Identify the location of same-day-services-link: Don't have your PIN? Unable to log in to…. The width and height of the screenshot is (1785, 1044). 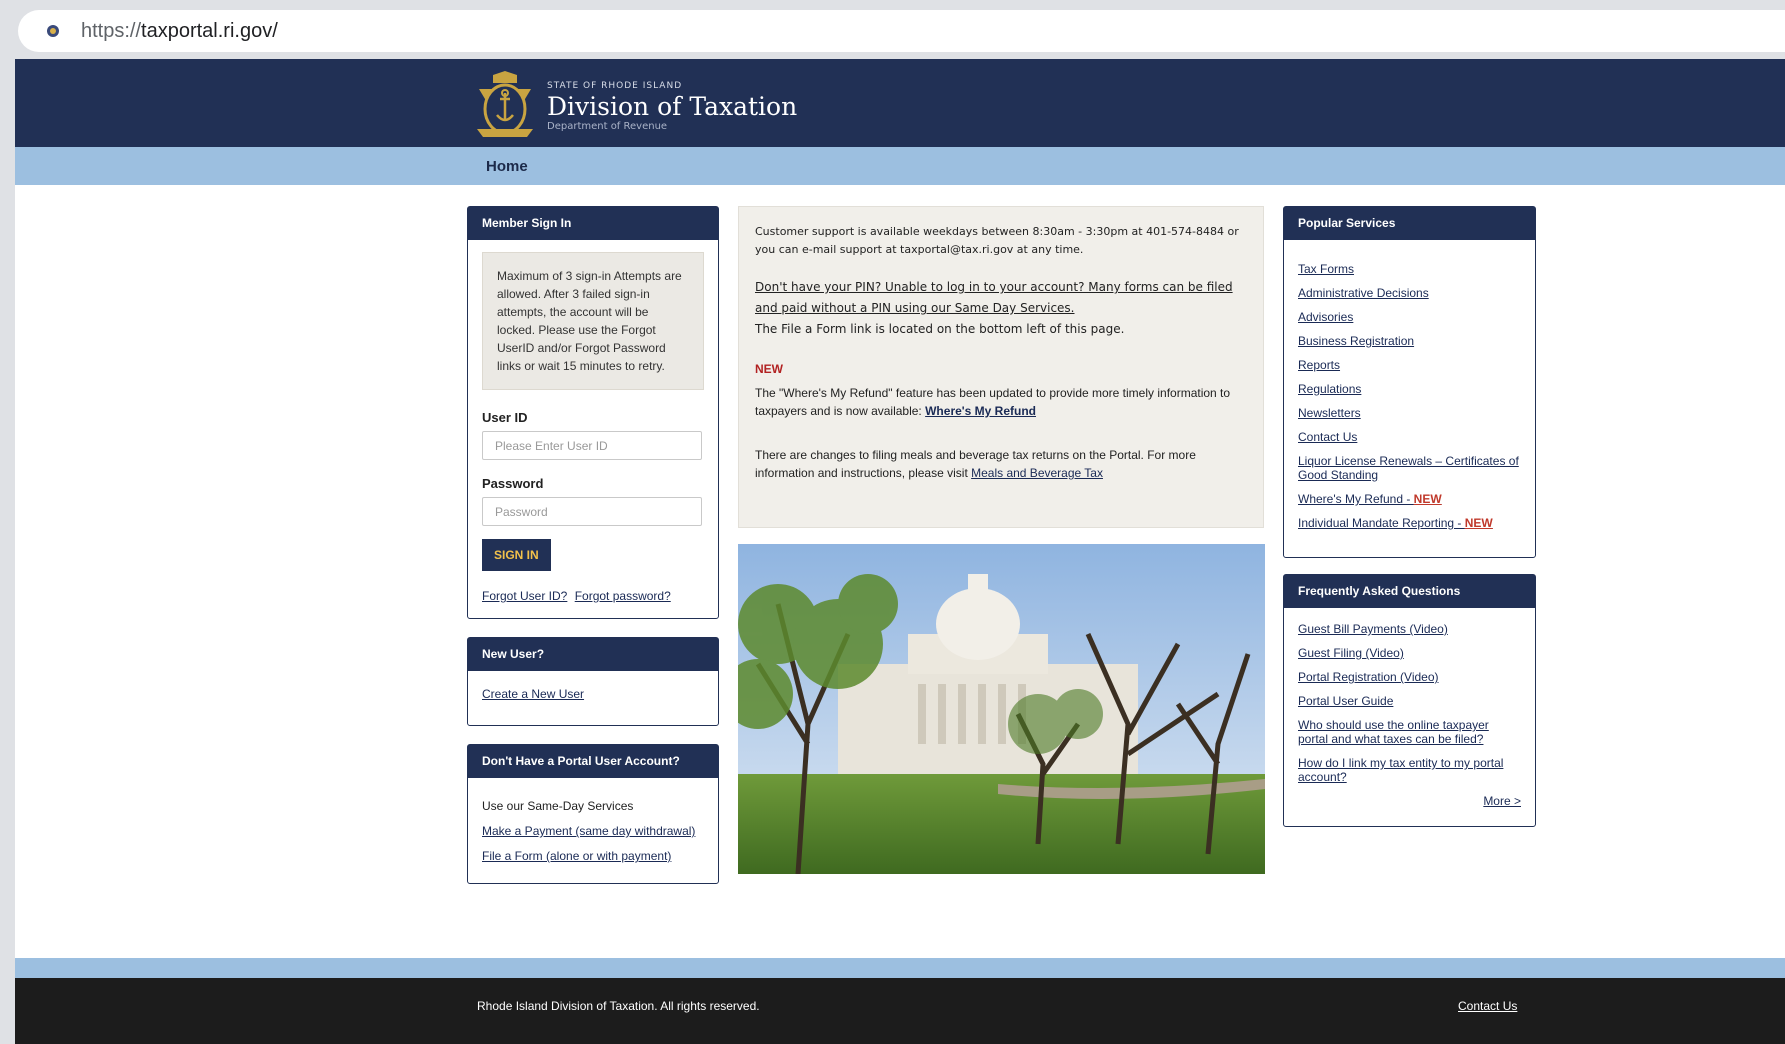
(994, 297).